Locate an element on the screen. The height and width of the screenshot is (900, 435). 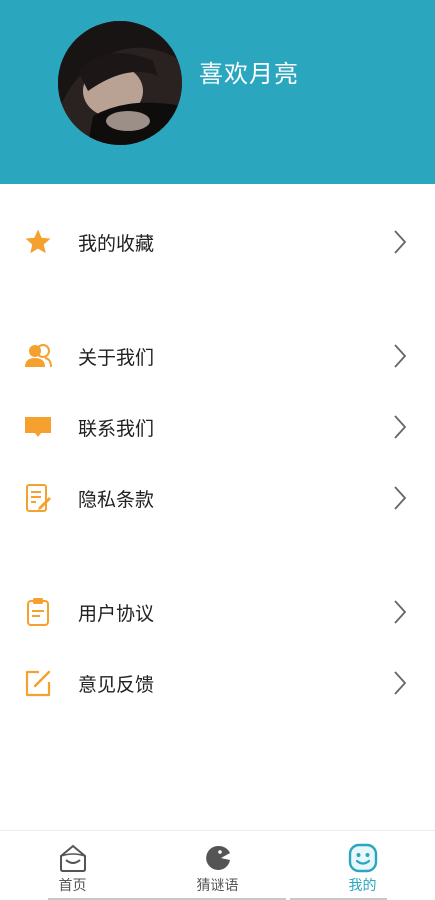
menu-item-favorites: 我的收藏 is located at coordinates (217, 242).